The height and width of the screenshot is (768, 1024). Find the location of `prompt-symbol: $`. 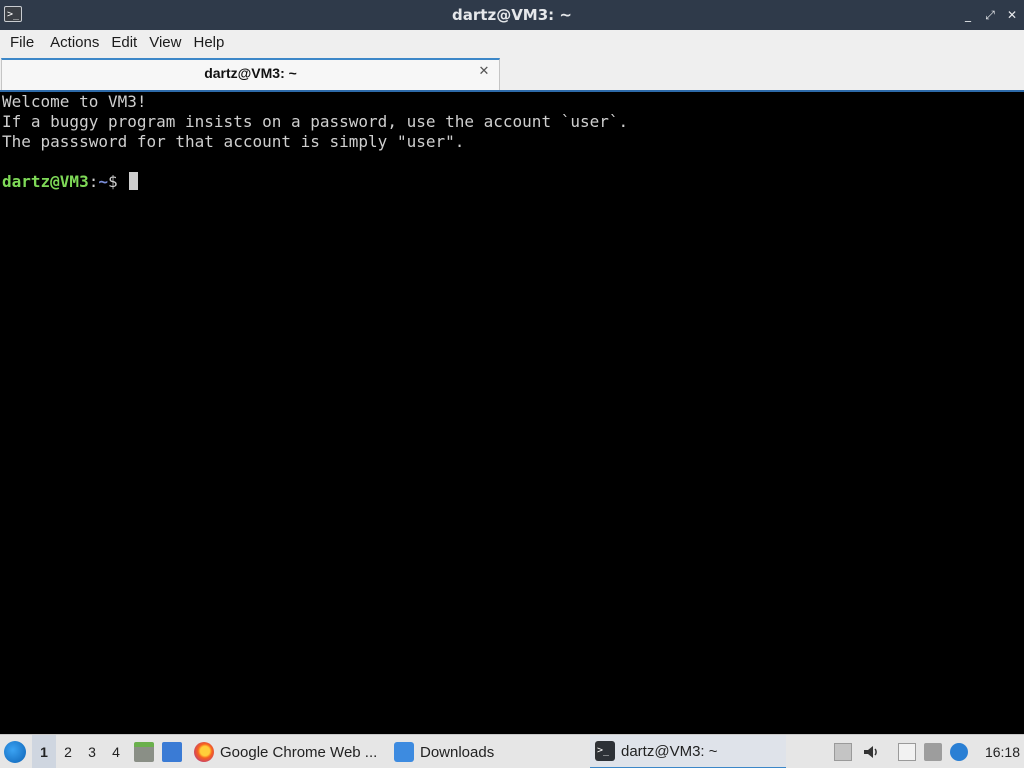

prompt-symbol: $ is located at coordinates (112, 181).